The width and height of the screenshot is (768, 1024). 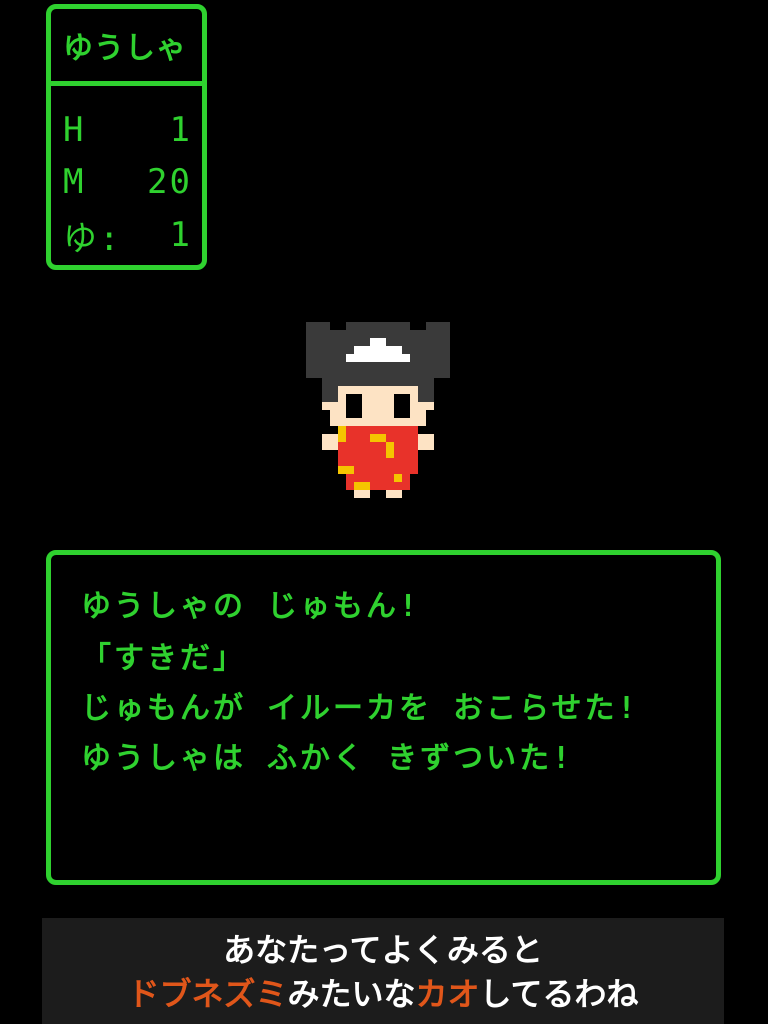 I want to click on character-name: ゆうしゃ, so click(x=126, y=47).